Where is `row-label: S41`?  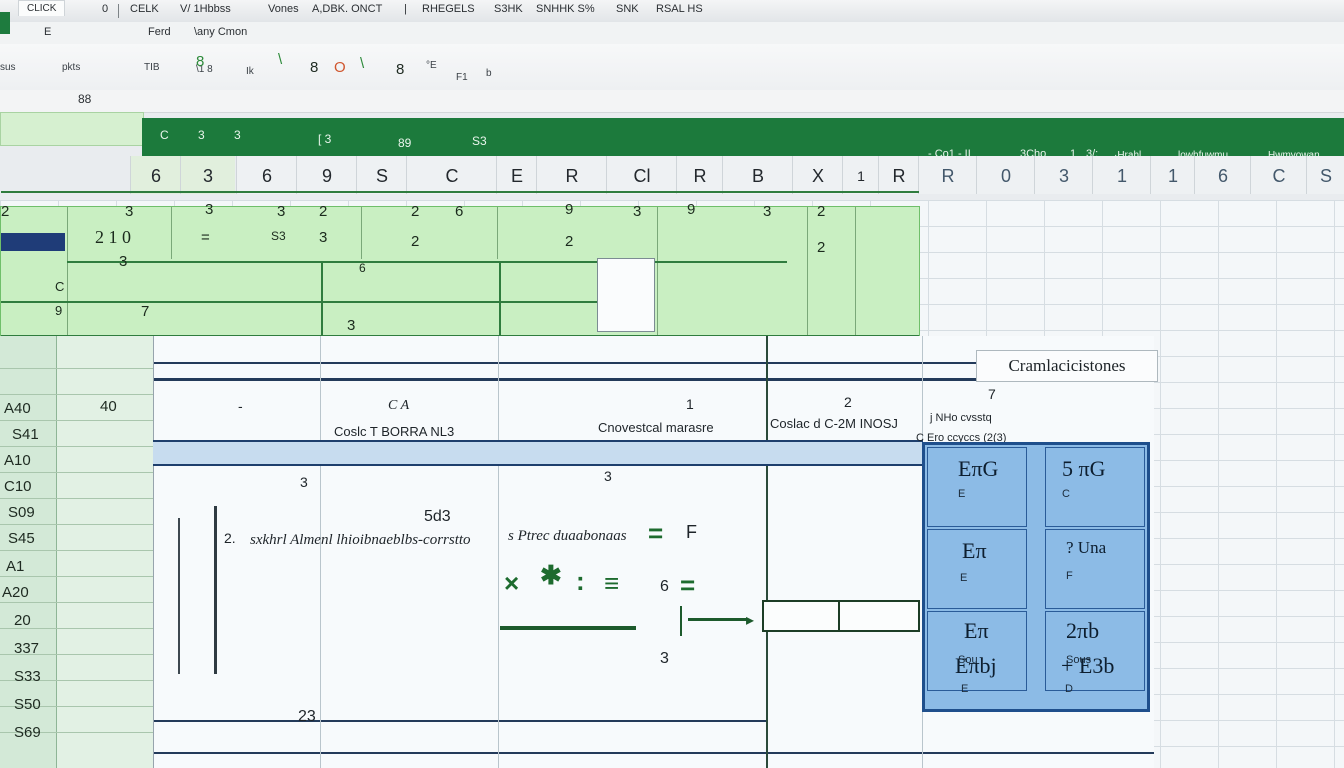
row-label: S41 is located at coordinates (25, 434).